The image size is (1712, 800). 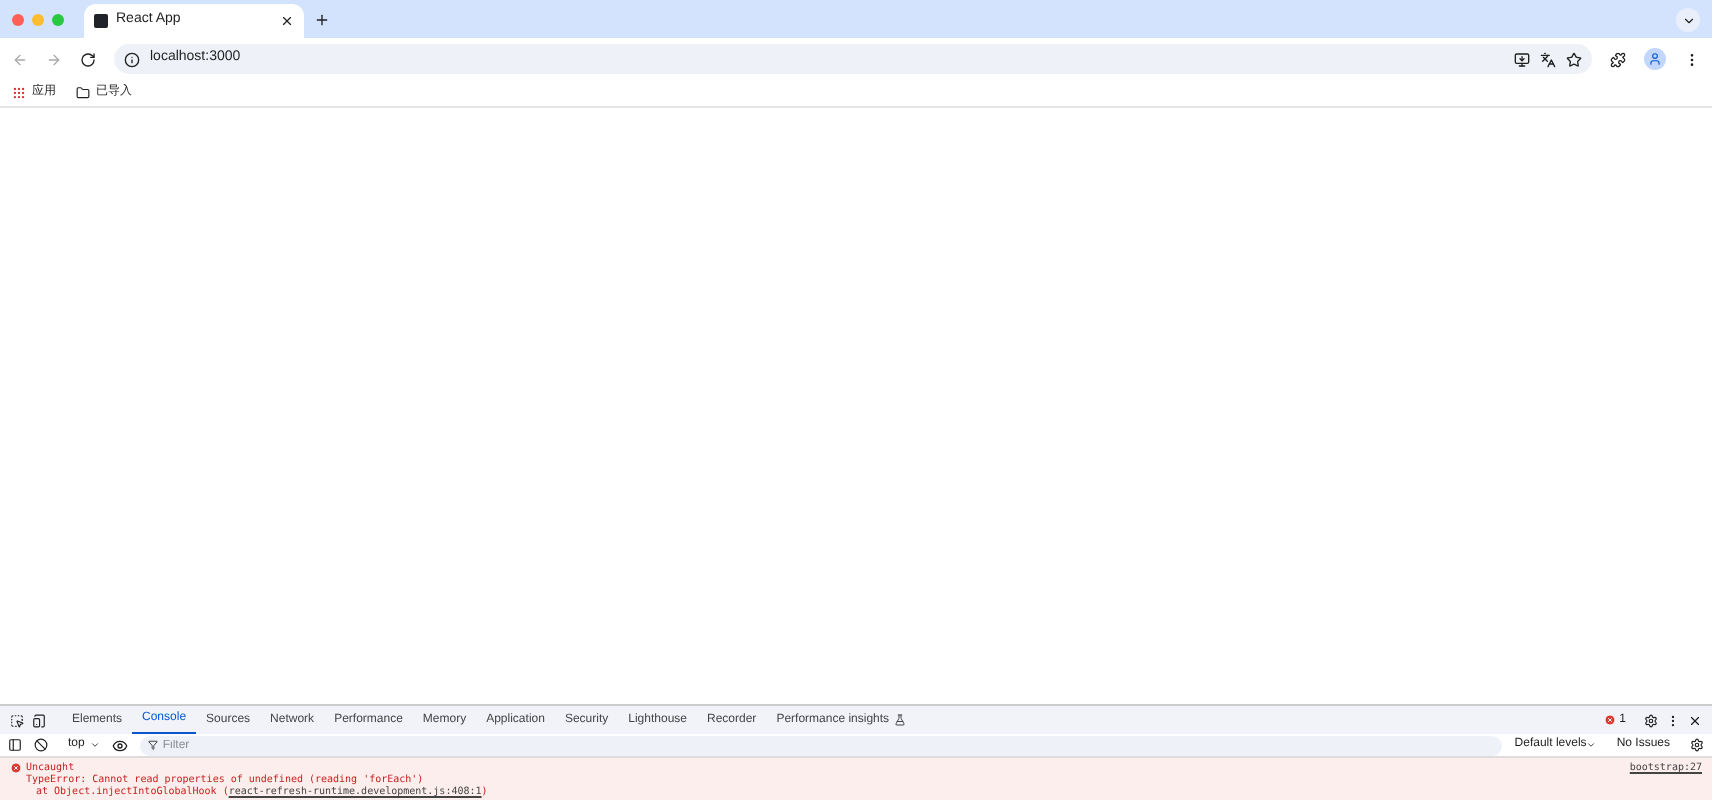 I want to click on folder-icon, so click(x=83, y=93).